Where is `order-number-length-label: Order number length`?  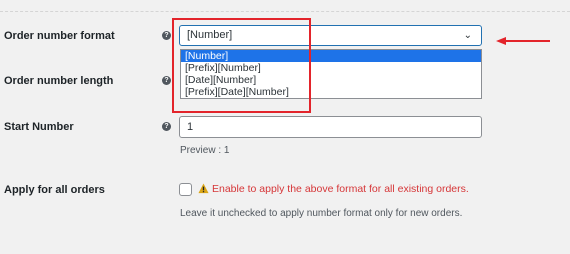 order-number-length-label: Order number length is located at coordinates (59, 81).